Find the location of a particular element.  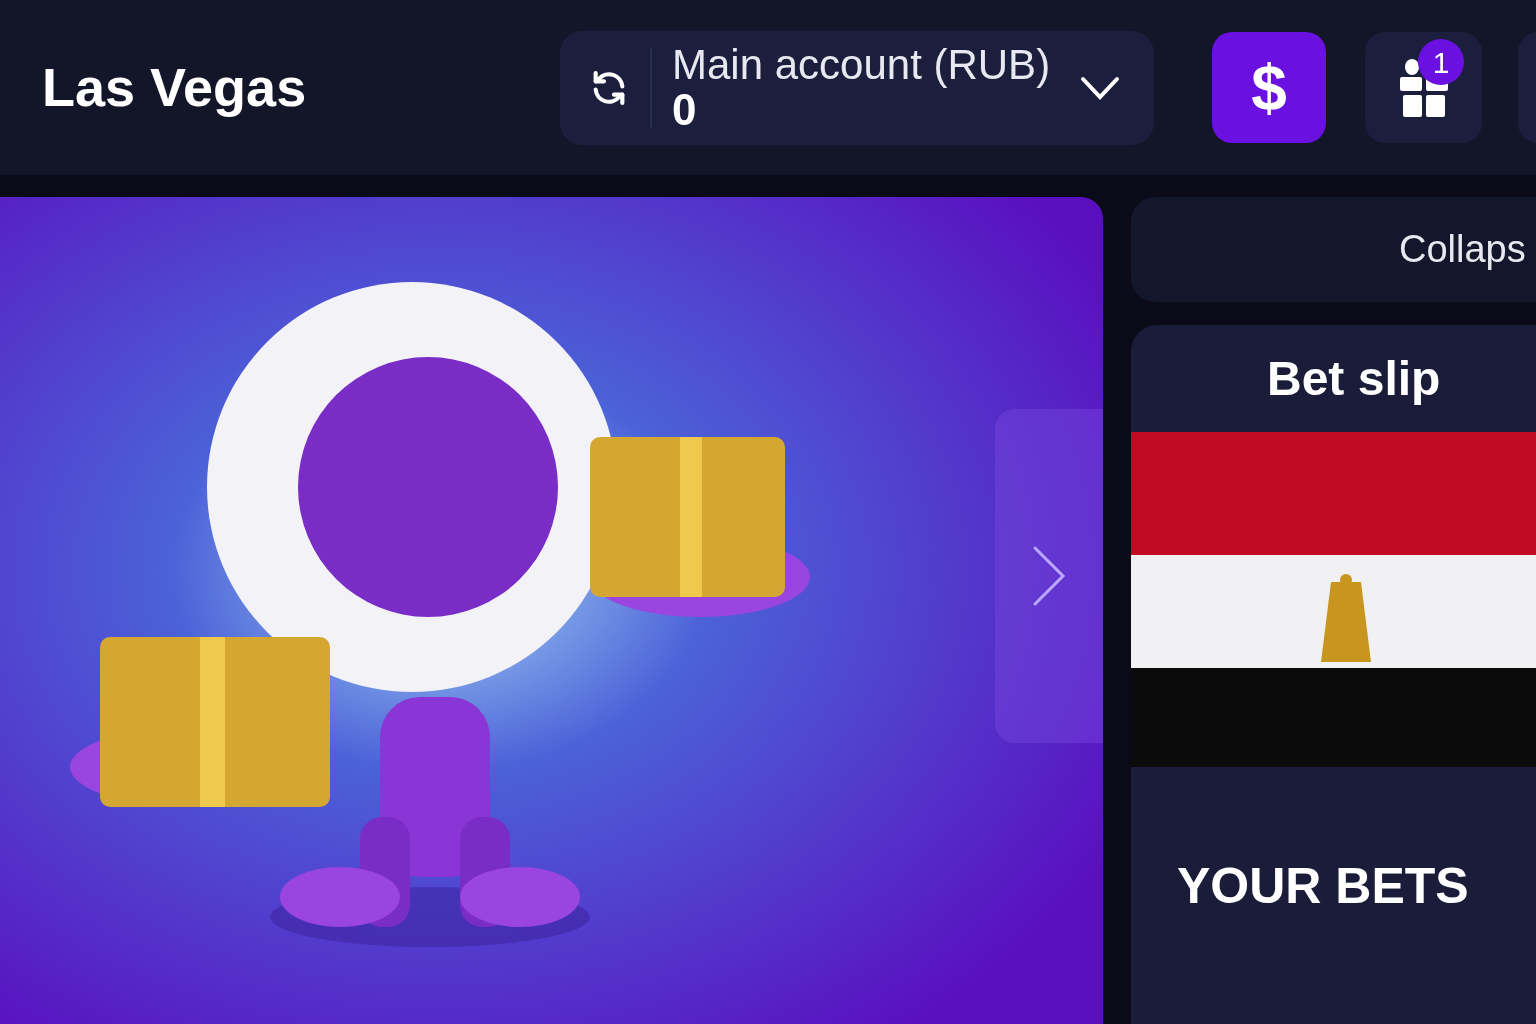

gift-button: 1 is located at coordinates (1423, 87).